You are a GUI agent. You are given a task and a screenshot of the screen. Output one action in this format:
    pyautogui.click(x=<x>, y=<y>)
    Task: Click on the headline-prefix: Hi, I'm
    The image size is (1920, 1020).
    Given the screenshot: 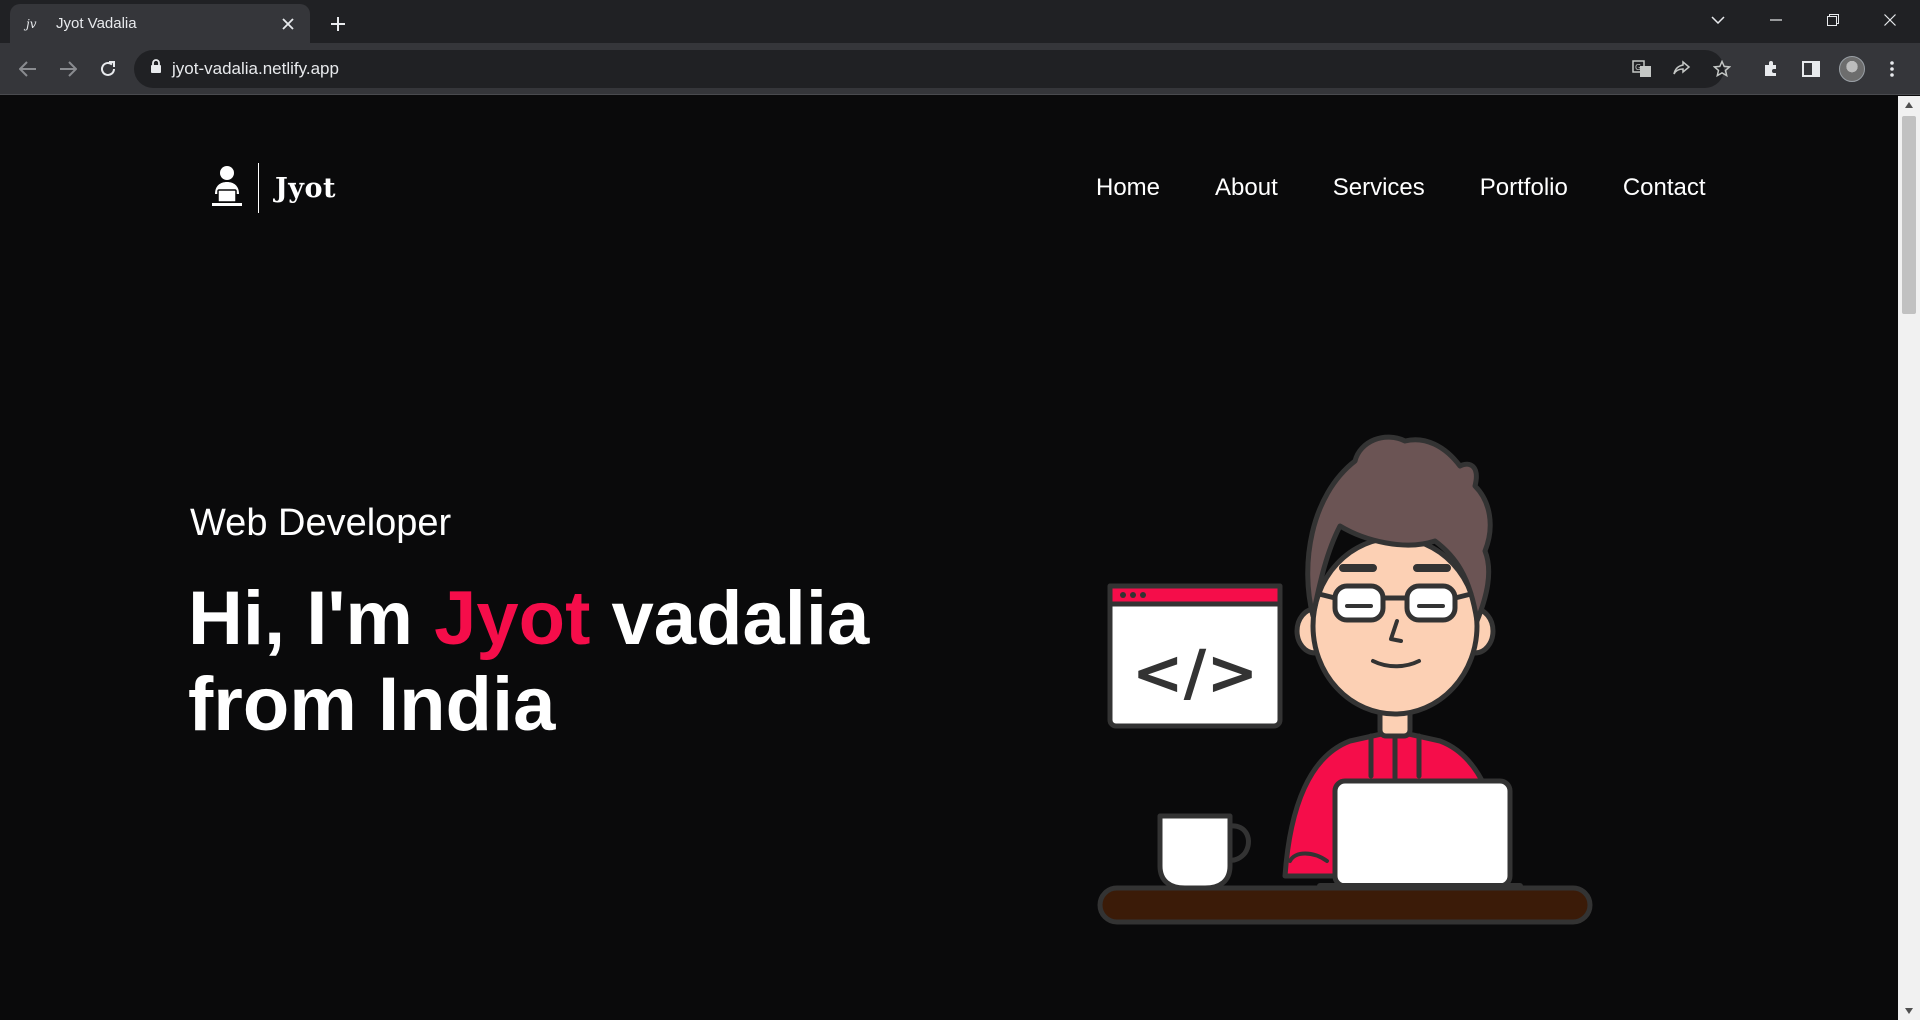 What is the action you would take?
    pyautogui.click(x=311, y=618)
    